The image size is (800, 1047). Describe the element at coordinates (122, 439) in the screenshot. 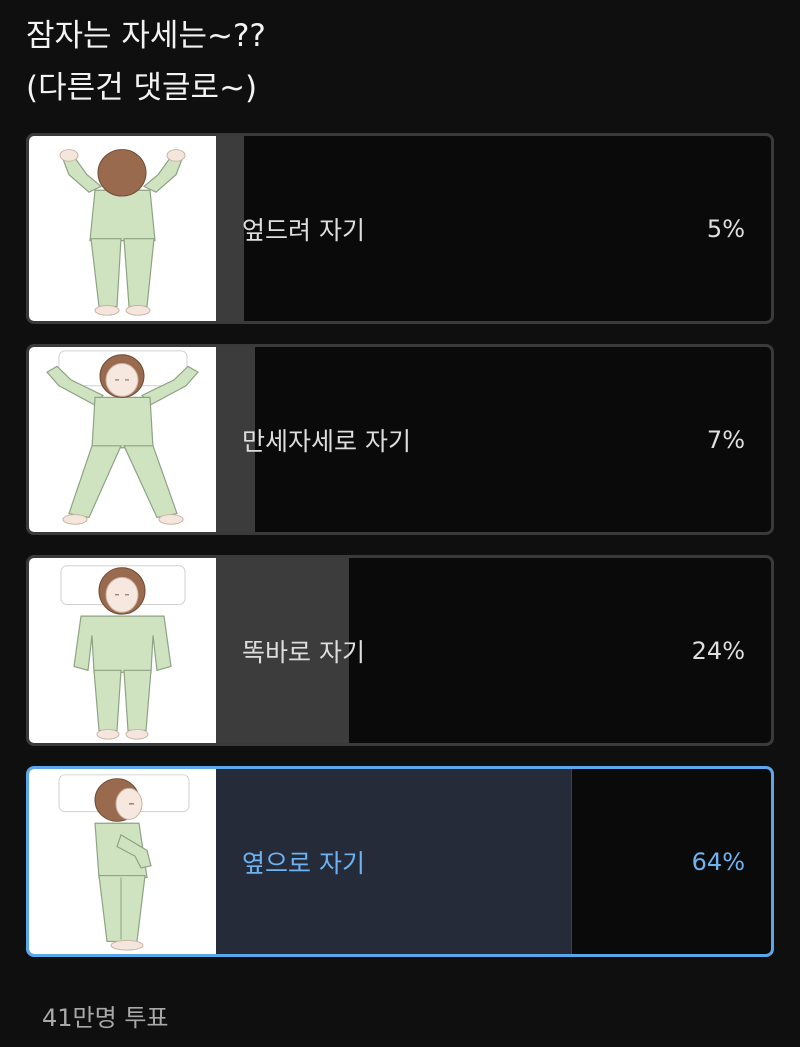

I see `person-sleeping-arms-up-illustration` at that location.